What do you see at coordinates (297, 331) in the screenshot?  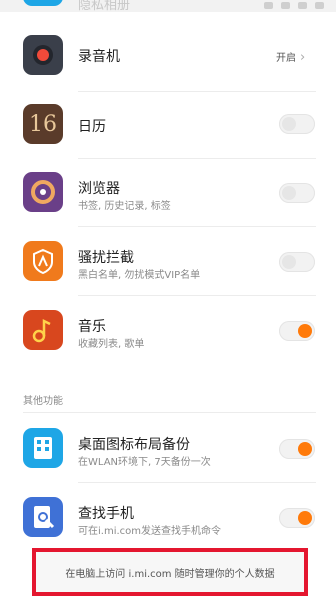 I see `music-toggle` at bounding box center [297, 331].